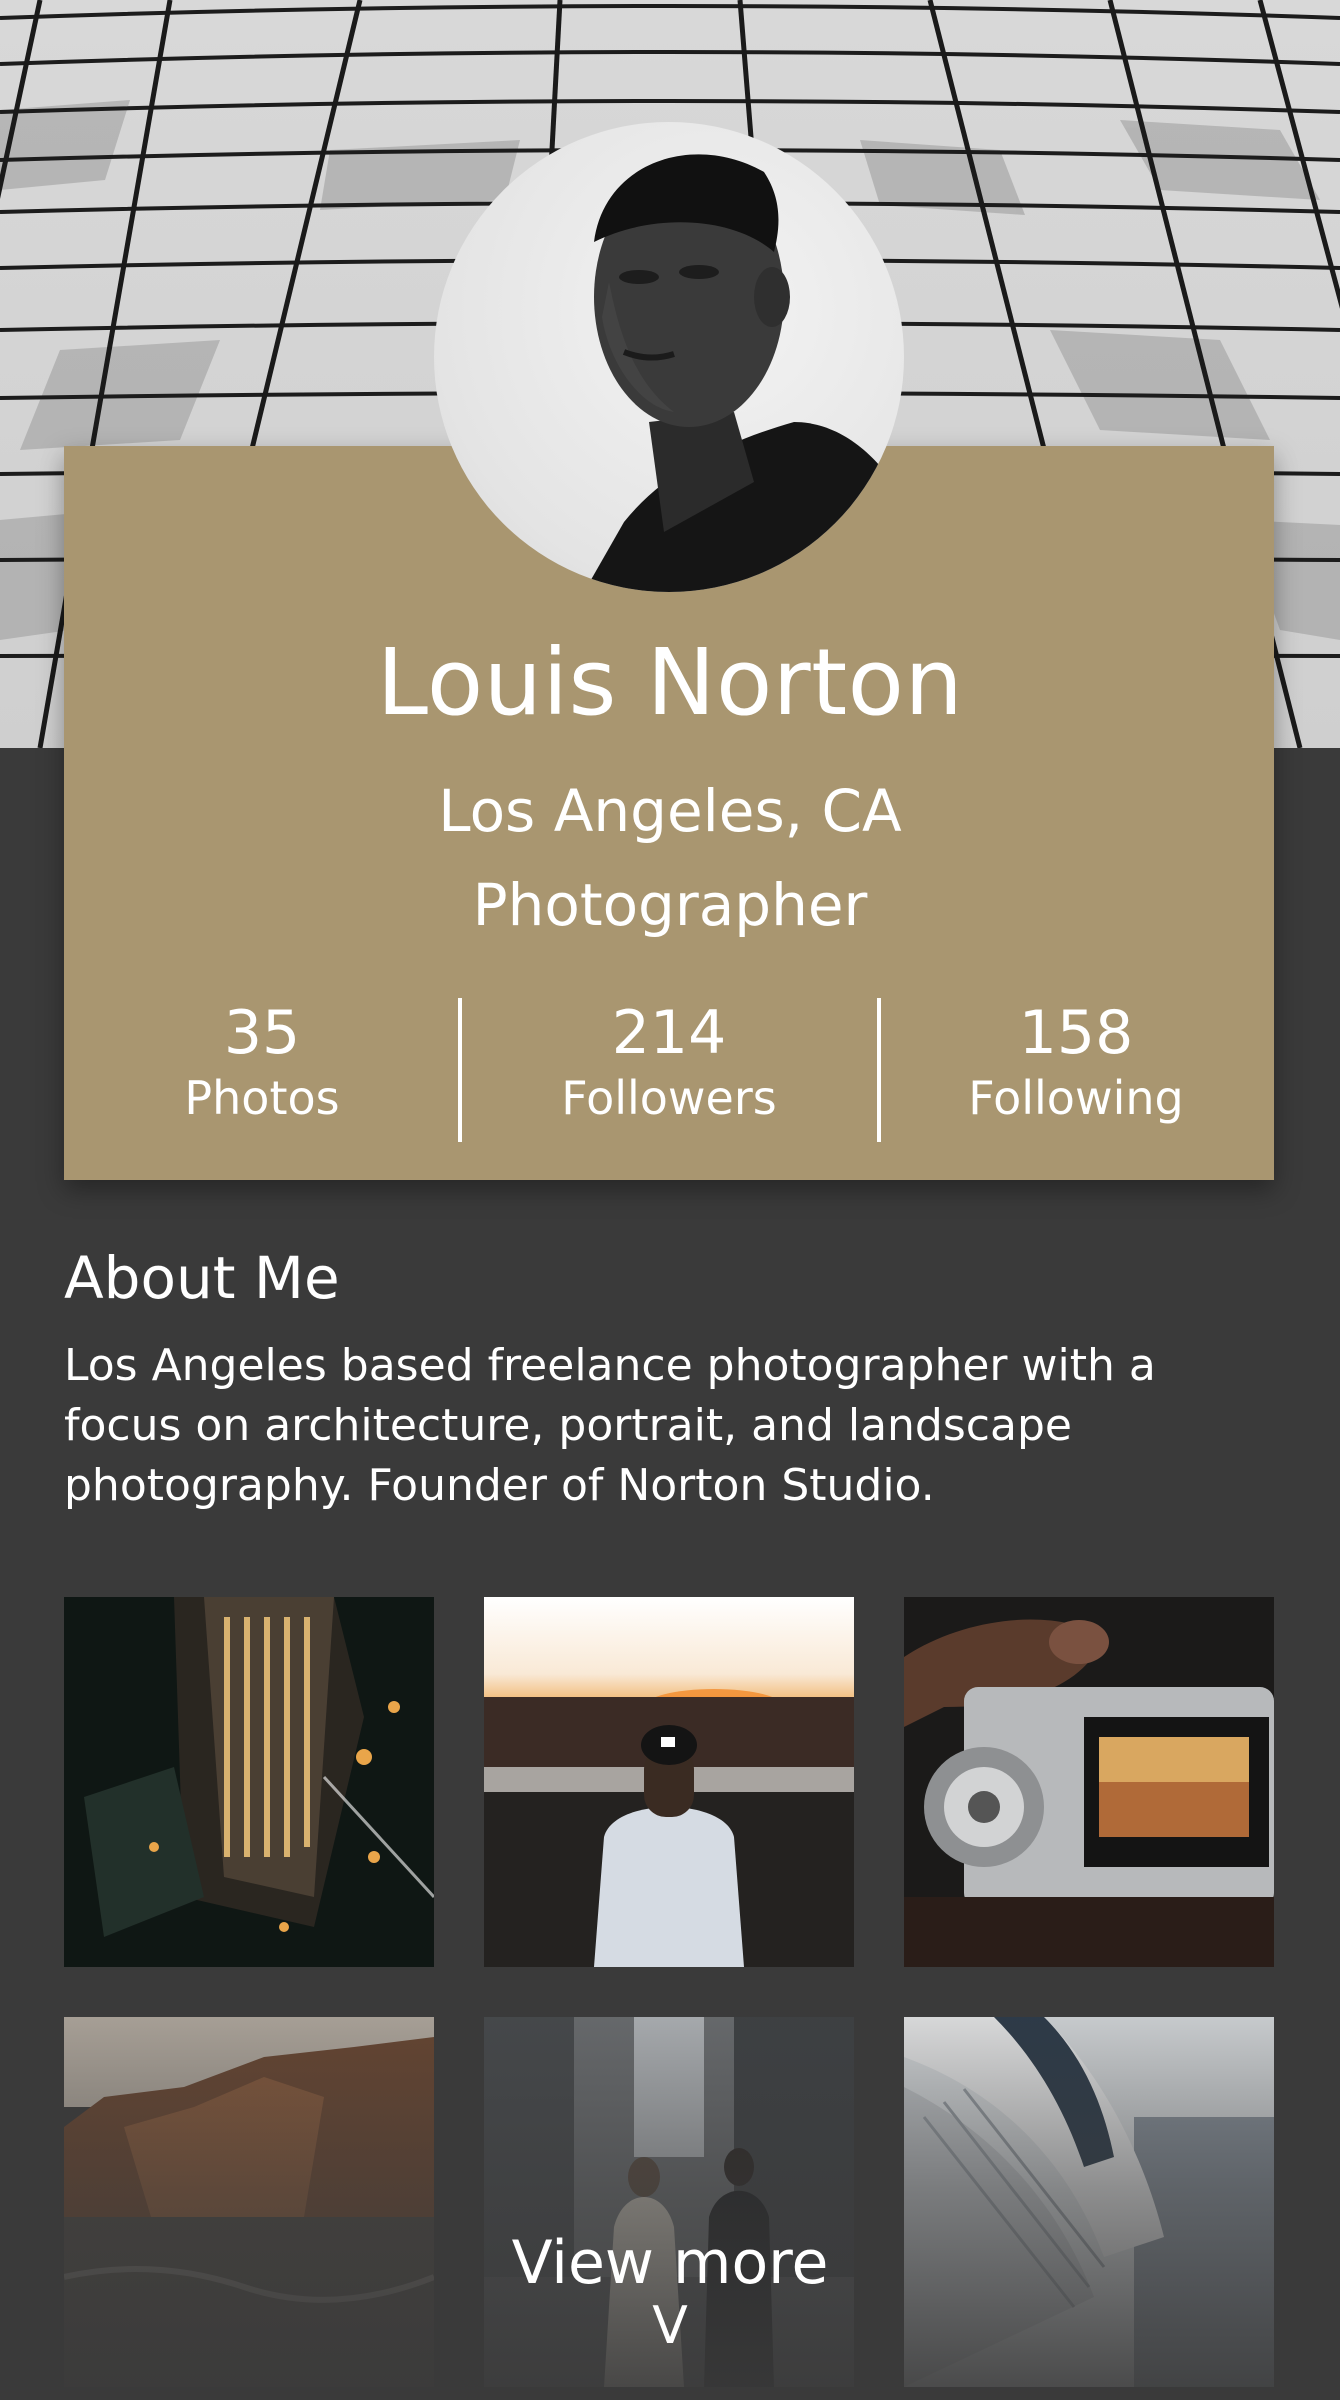 This screenshot has height=2400, width=1340. What do you see at coordinates (249, 1782) in the screenshot?
I see `gallery-photo-city-night` at bounding box center [249, 1782].